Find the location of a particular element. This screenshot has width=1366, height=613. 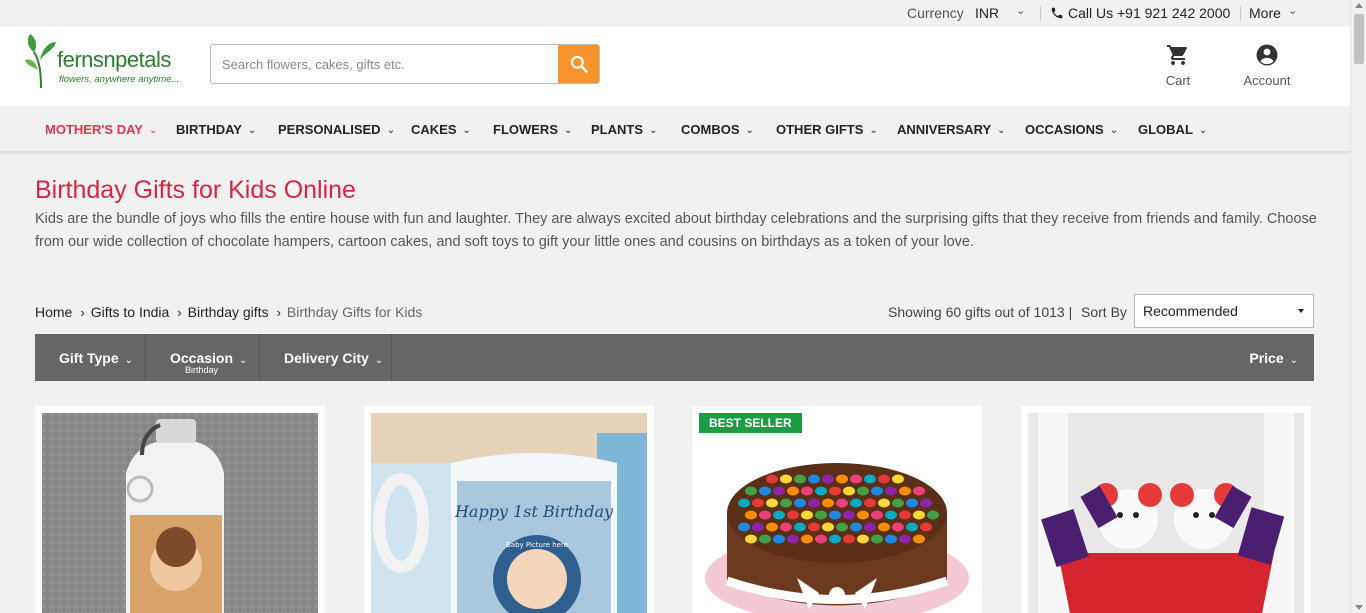

nav-item-global: GLOBAL ⌄ is located at coordinates (1172, 129).